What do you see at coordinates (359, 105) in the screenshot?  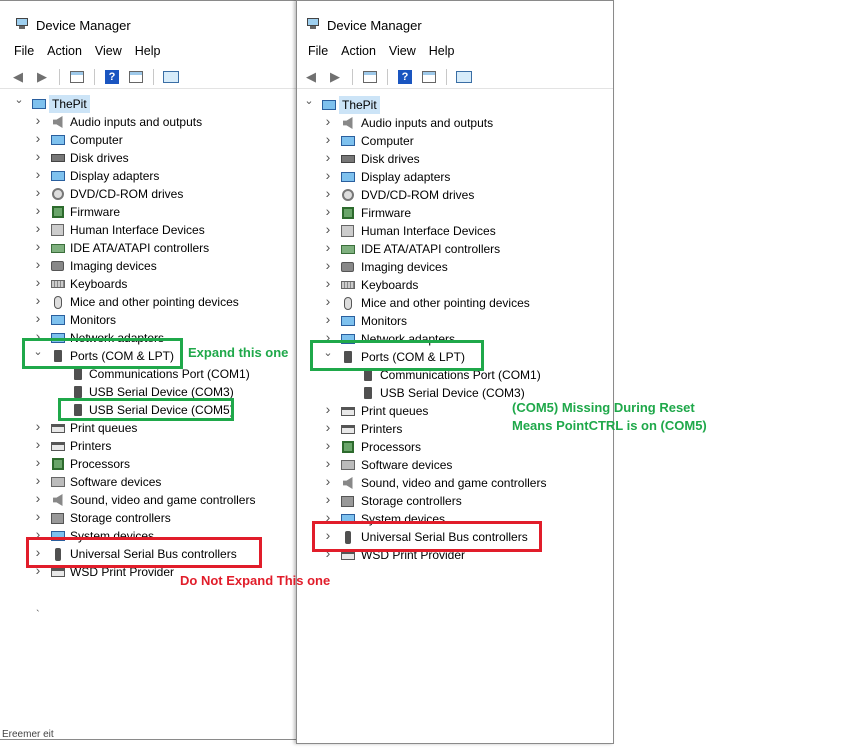 I see `tree-root-label: ThePit` at bounding box center [359, 105].